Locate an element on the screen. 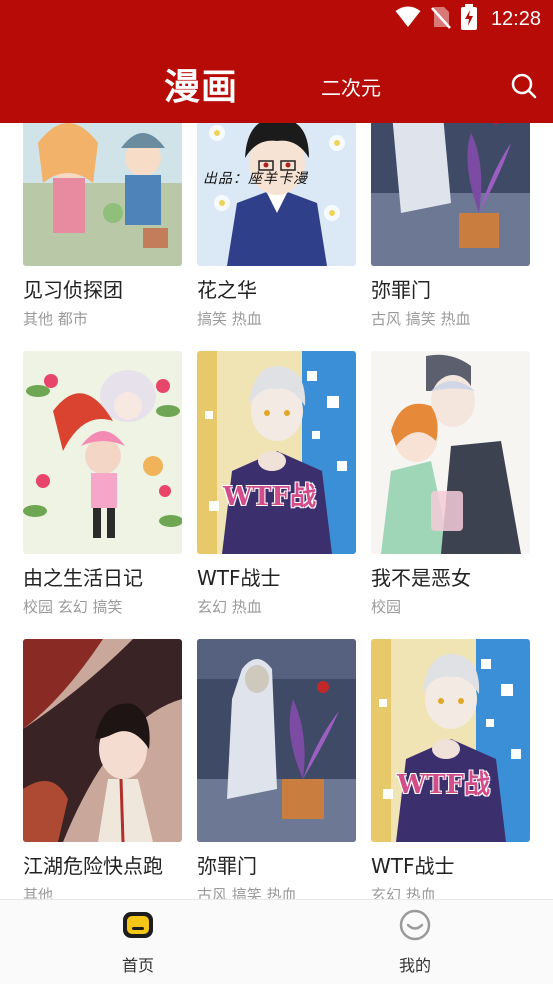 This screenshot has height=984, width=553. cover-credit: 出品：座羊卡漫 is located at coordinates (255, 179).